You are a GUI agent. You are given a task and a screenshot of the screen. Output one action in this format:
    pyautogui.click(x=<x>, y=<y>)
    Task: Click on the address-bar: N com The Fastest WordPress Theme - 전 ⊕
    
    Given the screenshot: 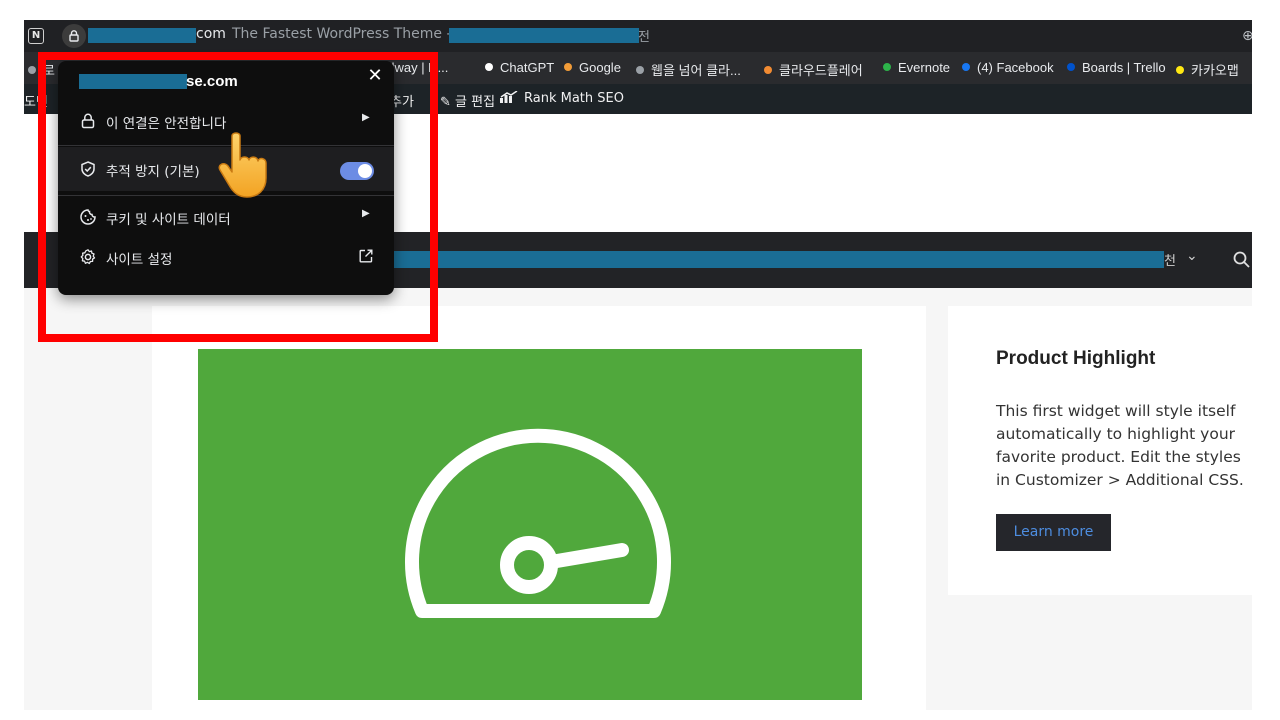 What is the action you would take?
    pyautogui.click(x=638, y=36)
    